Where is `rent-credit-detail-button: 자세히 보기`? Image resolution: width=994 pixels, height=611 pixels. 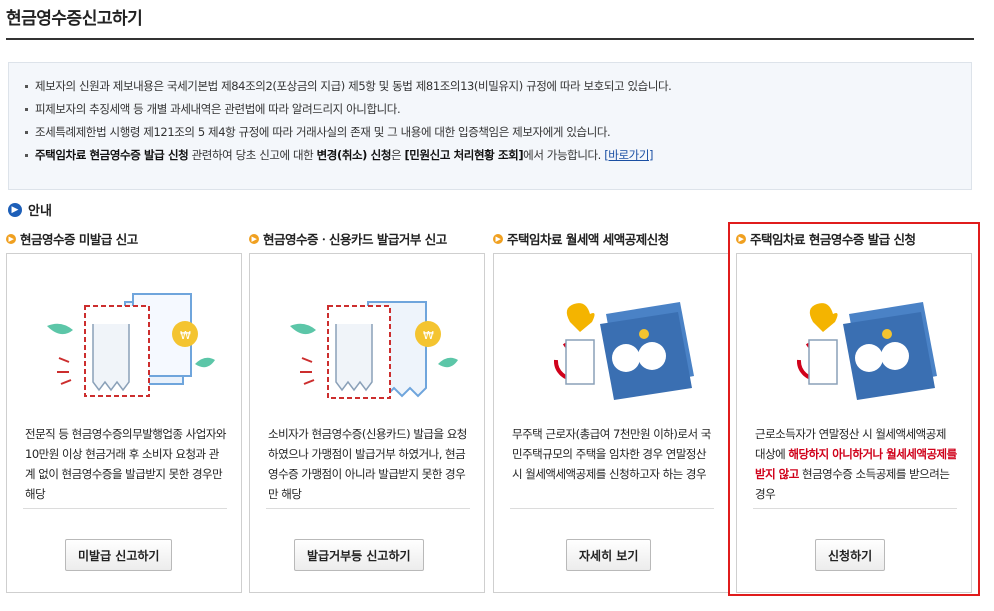
rent-credit-detail-button: 자세히 보기 is located at coordinates (609, 555).